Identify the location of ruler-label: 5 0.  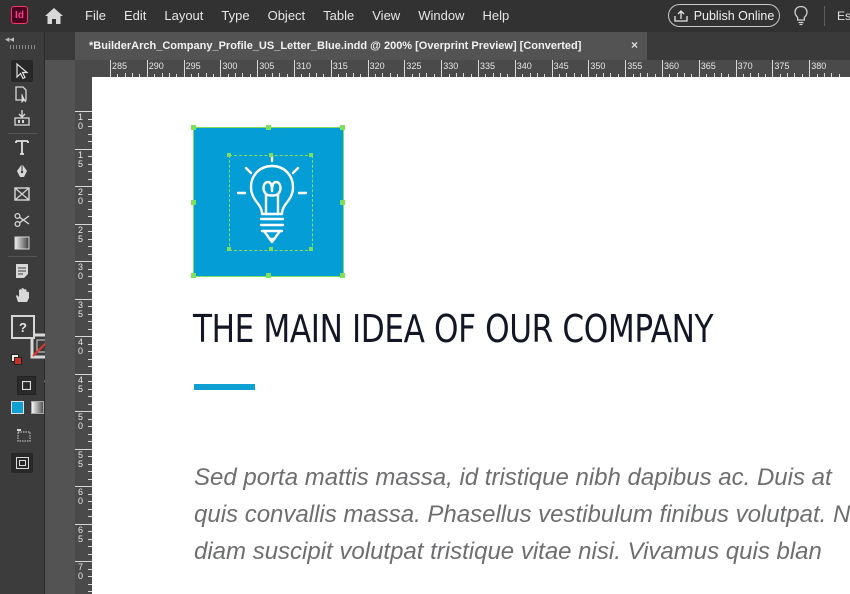
(81, 421).